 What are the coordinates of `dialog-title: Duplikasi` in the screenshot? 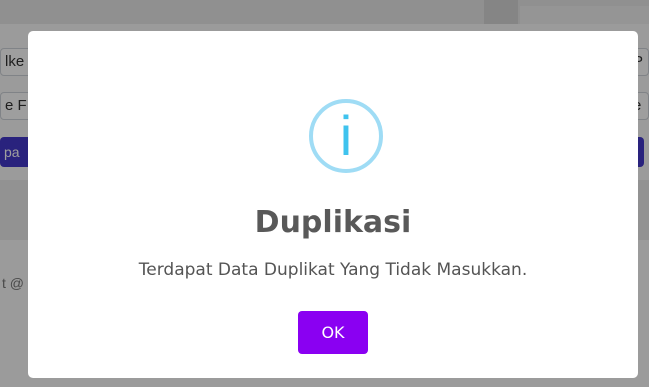 It's located at (333, 222).